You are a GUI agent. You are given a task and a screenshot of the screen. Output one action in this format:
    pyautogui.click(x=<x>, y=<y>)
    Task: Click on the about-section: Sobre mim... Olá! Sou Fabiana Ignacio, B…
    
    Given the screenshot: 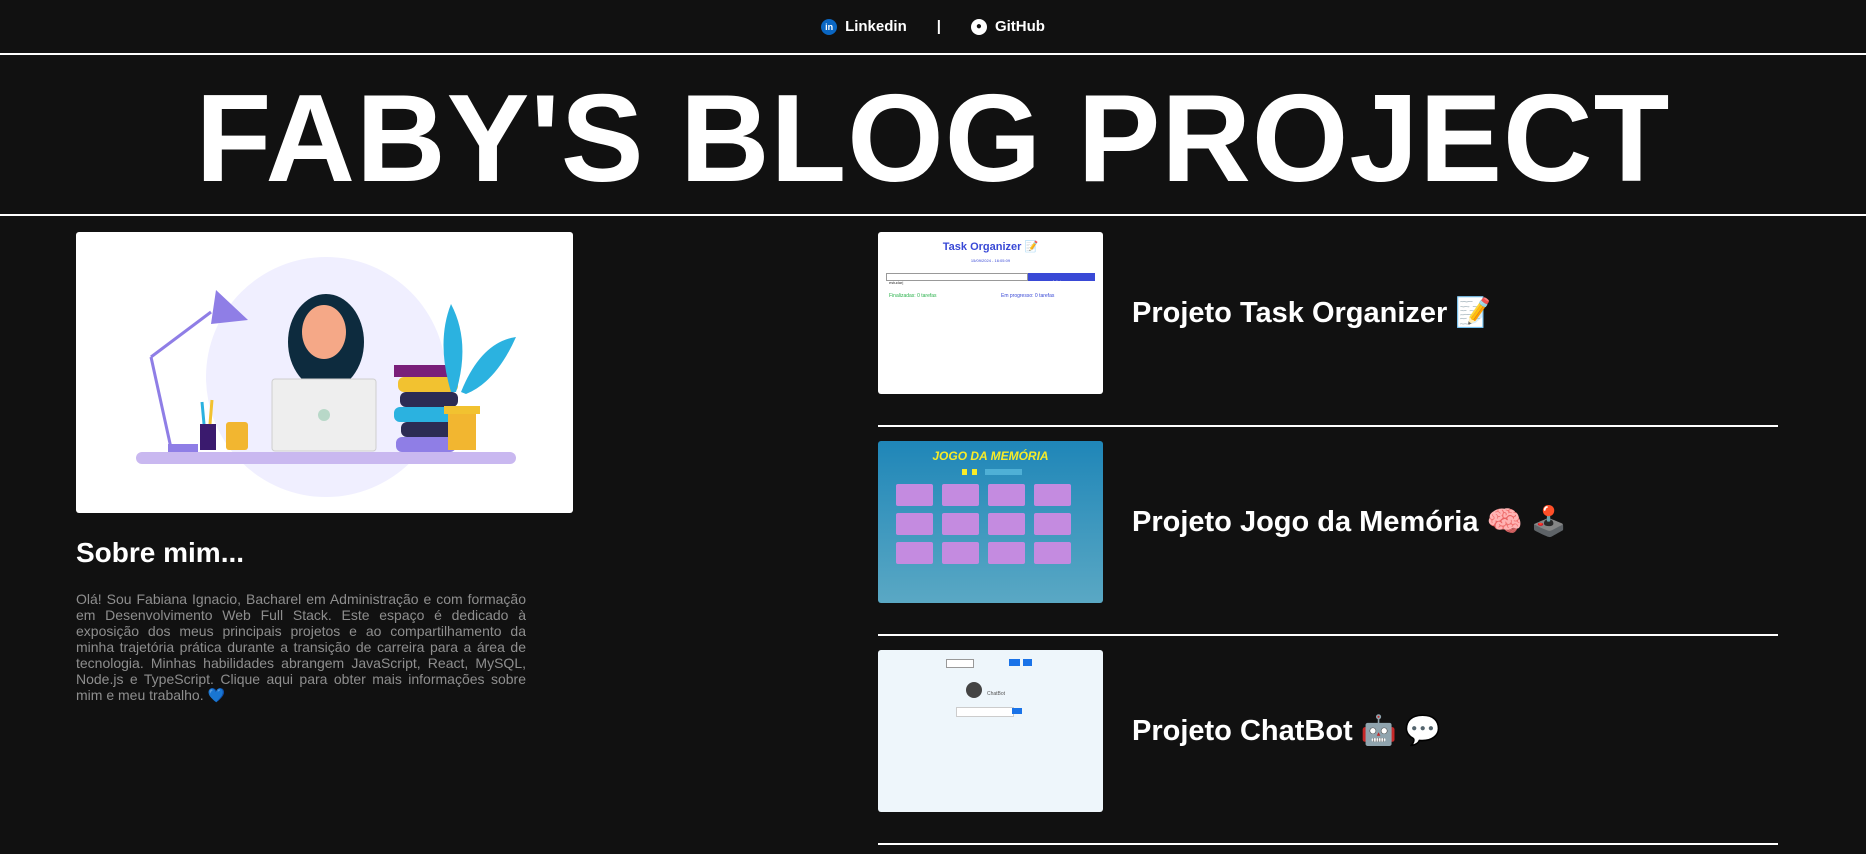 What is the action you would take?
    pyautogui.click(x=324, y=467)
    